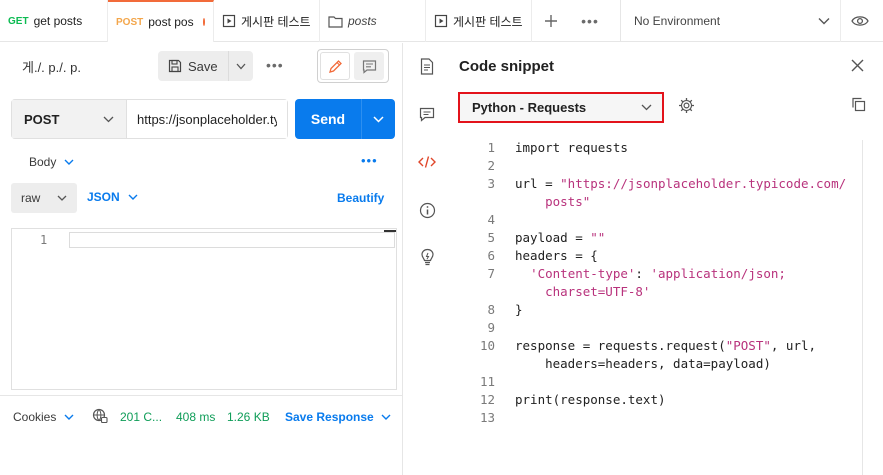 The width and height of the screenshot is (883, 475). I want to click on language-select: Python - Requests, so click(561, 107).